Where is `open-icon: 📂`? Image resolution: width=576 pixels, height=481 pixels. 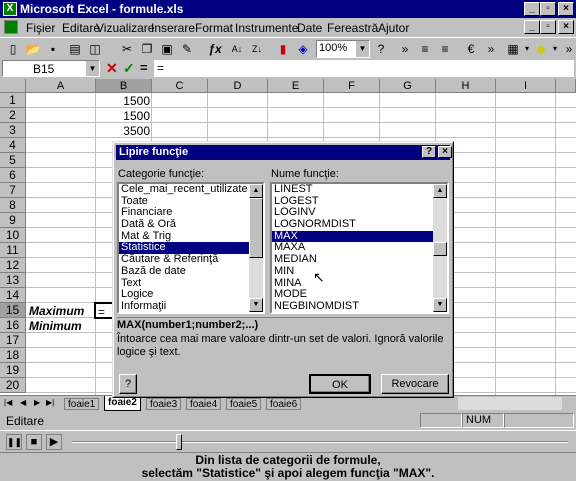
open-icon: 📂 is located at coordinates (33, 49).